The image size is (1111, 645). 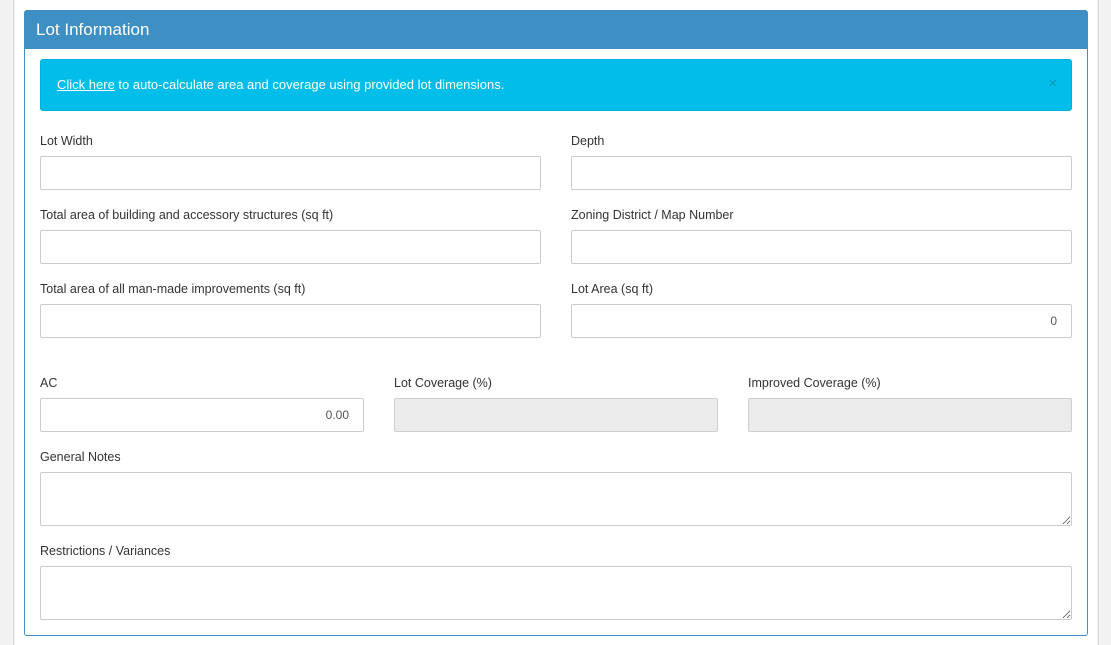 I want to click on total-improvements-area-input, so click(x=290, y=321).